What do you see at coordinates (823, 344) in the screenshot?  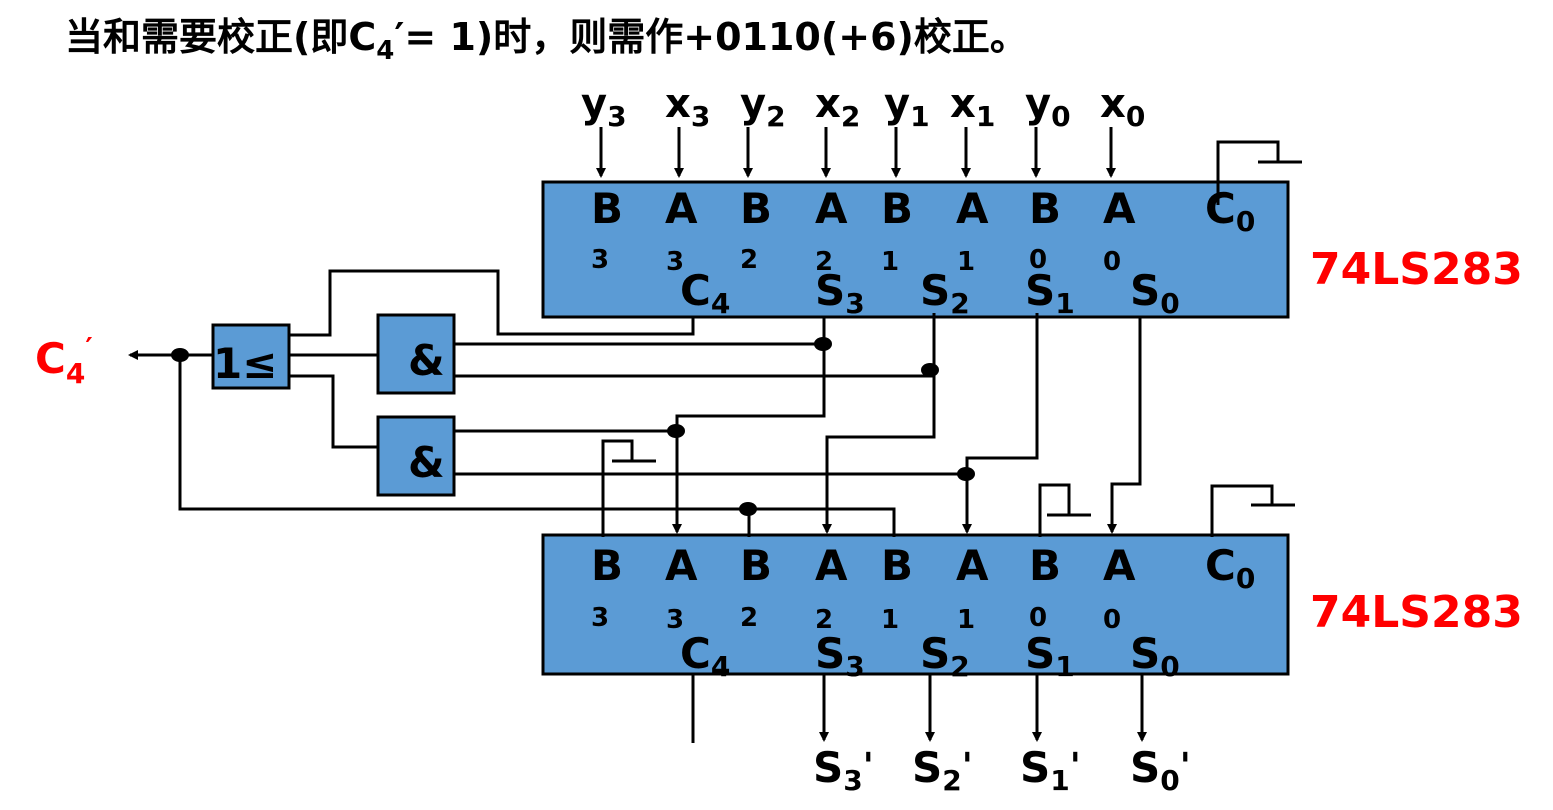 I see `junction-s3` at bounding box center [823, 344].